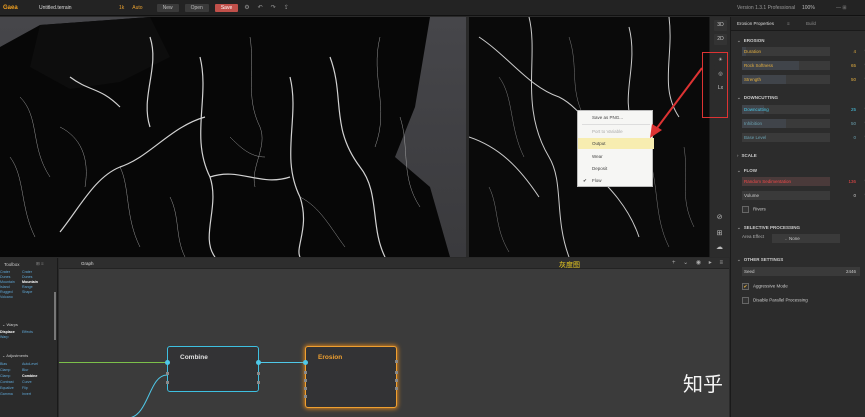  Describe the element at coordinates (719, 247) in the screenshot. I see `cloud-icon: ☁` at that location.